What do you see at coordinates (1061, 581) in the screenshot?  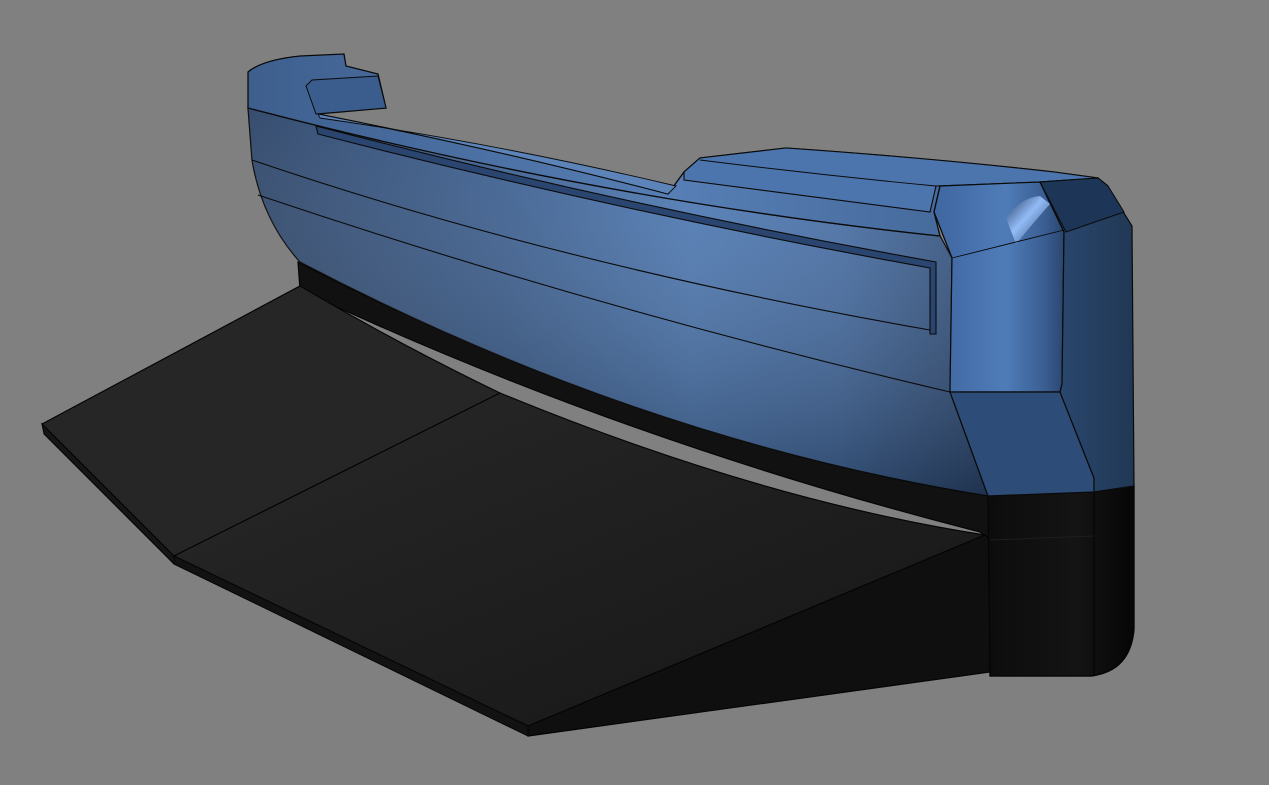 I see `corner-end-cap` at bounding box center [1061, 581].